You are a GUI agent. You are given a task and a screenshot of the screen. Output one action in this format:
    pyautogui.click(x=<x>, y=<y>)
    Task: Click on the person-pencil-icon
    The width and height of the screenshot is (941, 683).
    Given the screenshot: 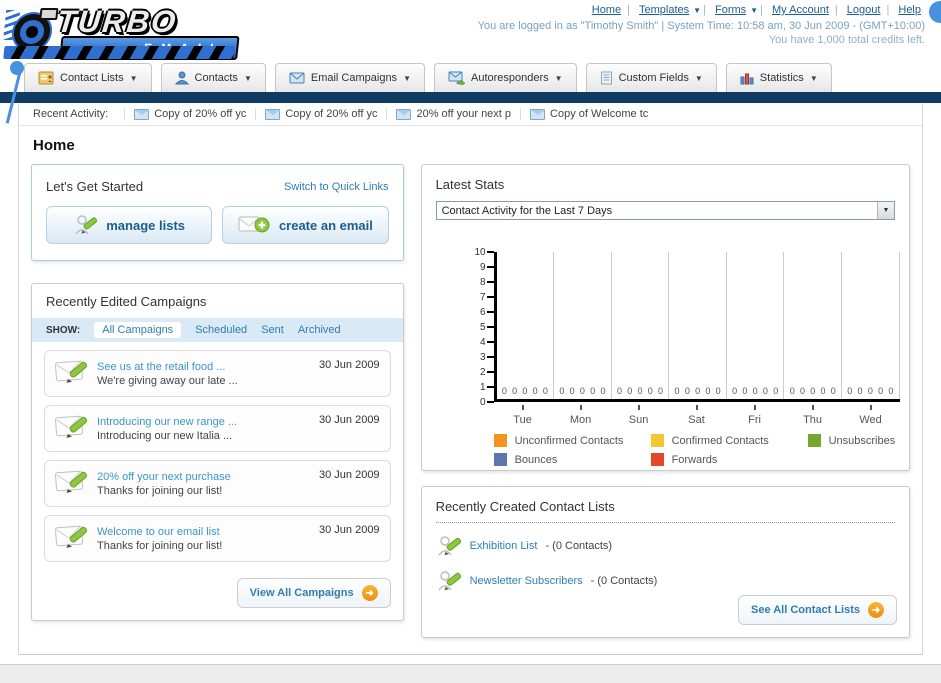 What is the action you would take?
    pyautogui.click(x=449, y=581)
    